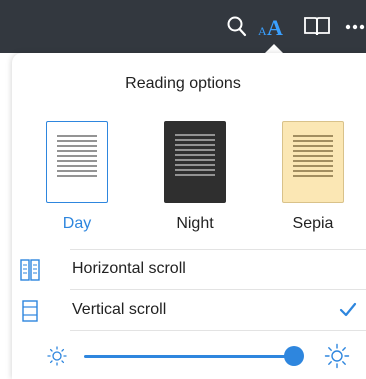  What do you see at coordinates (119, 309) in the screenshot?
I see `vertical-scroll-label: Vertical scroll` at bounding box center [119, 309].